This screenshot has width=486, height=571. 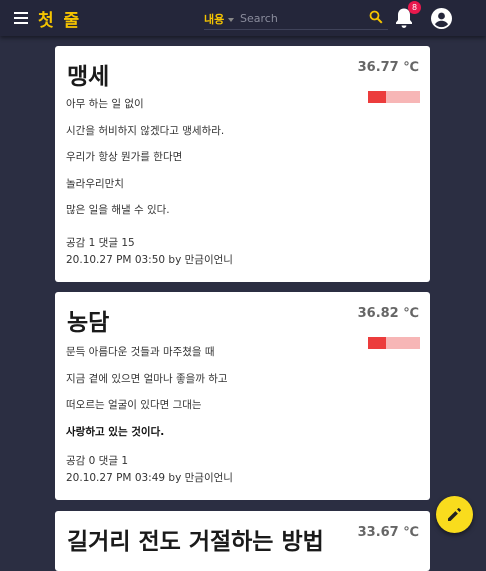 I want to click on search-input, so click(x=300, y=18).